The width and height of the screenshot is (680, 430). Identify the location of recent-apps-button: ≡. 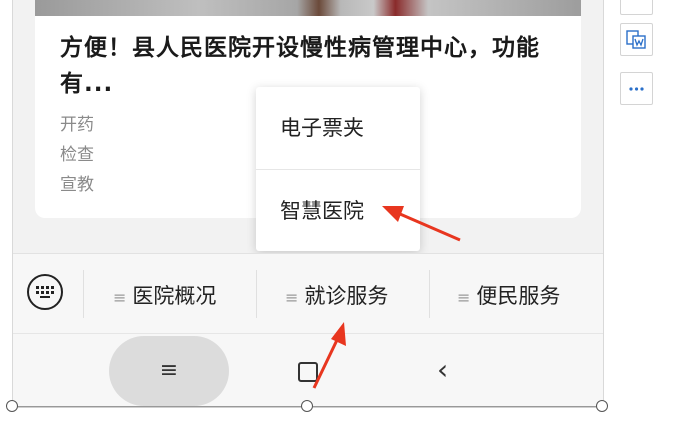
(169, 371).